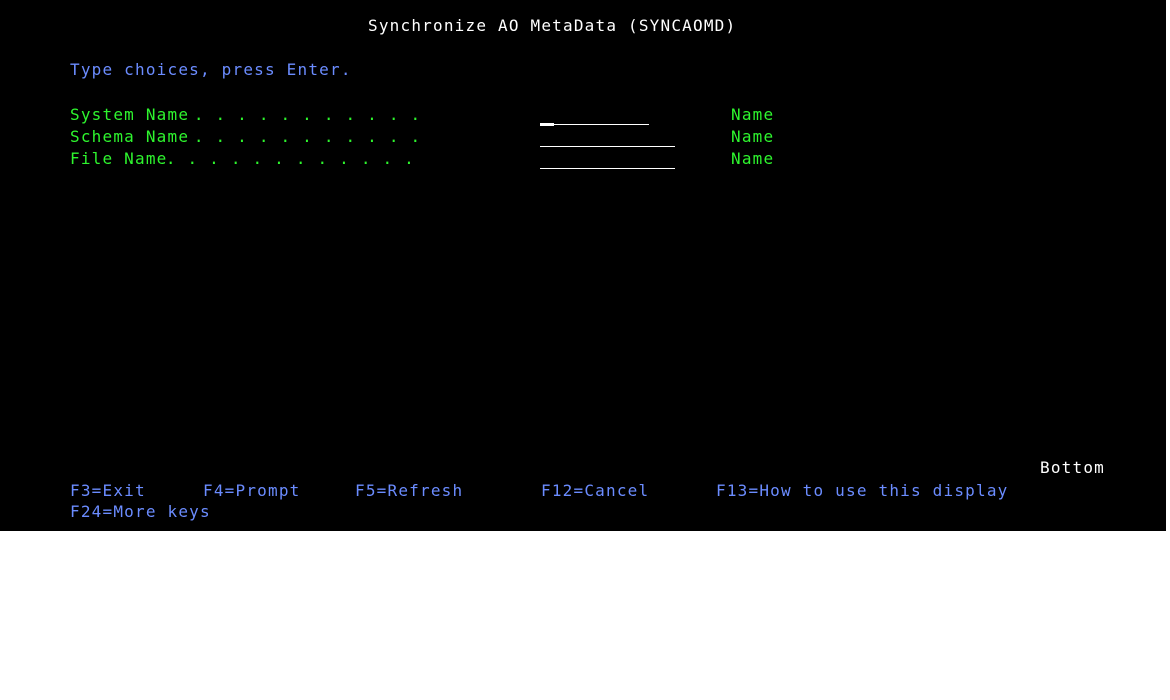 The height and width of the screenshot is (700, 1170). Describe the element at coordinates (552, 25) in the screenshot. I see `screen-title: Synchronize AO MetaData (SYNCAOMD)` at that location.